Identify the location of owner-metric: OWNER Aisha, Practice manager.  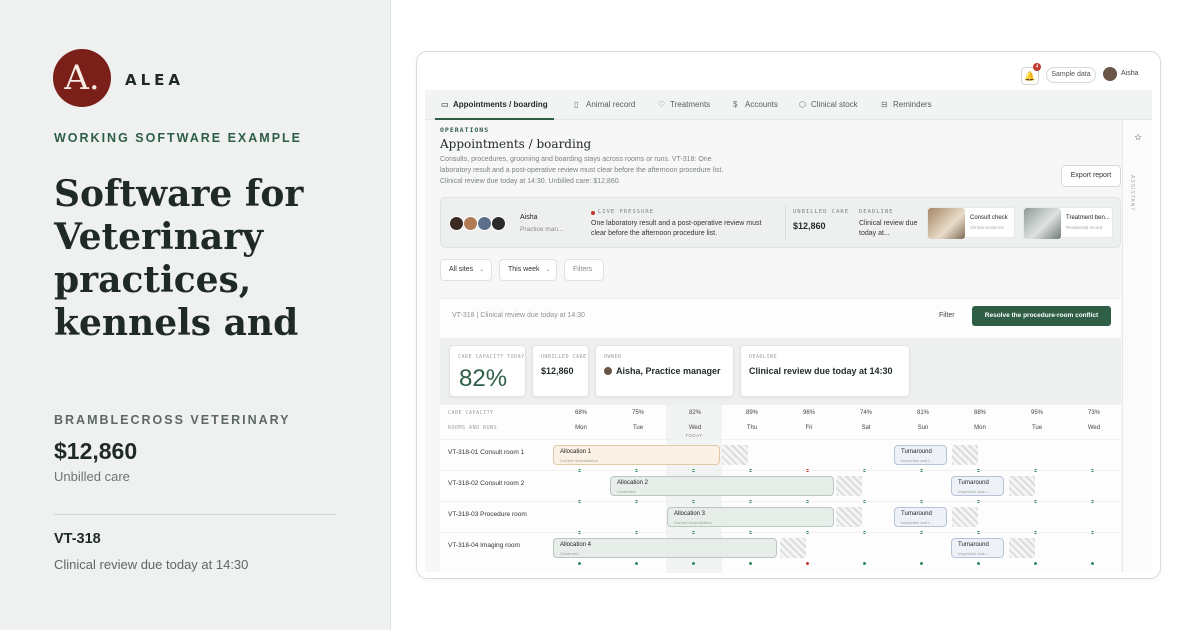
(664, 371).